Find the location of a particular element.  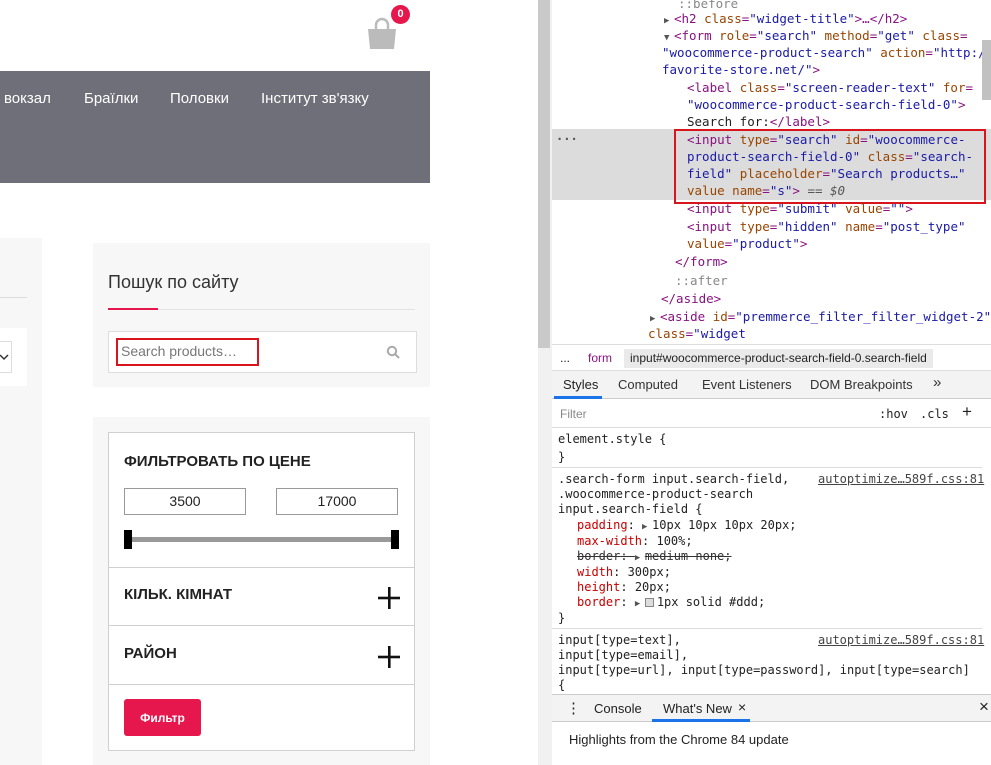

dom-tag: > is located at coordinates (909, 208).